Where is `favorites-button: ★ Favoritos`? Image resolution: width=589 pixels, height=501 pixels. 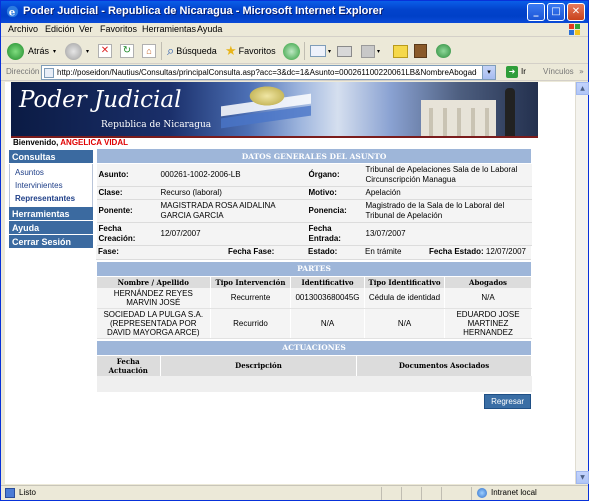 favorites-button: ★ Favoritos is located at coordinates (250, 51).